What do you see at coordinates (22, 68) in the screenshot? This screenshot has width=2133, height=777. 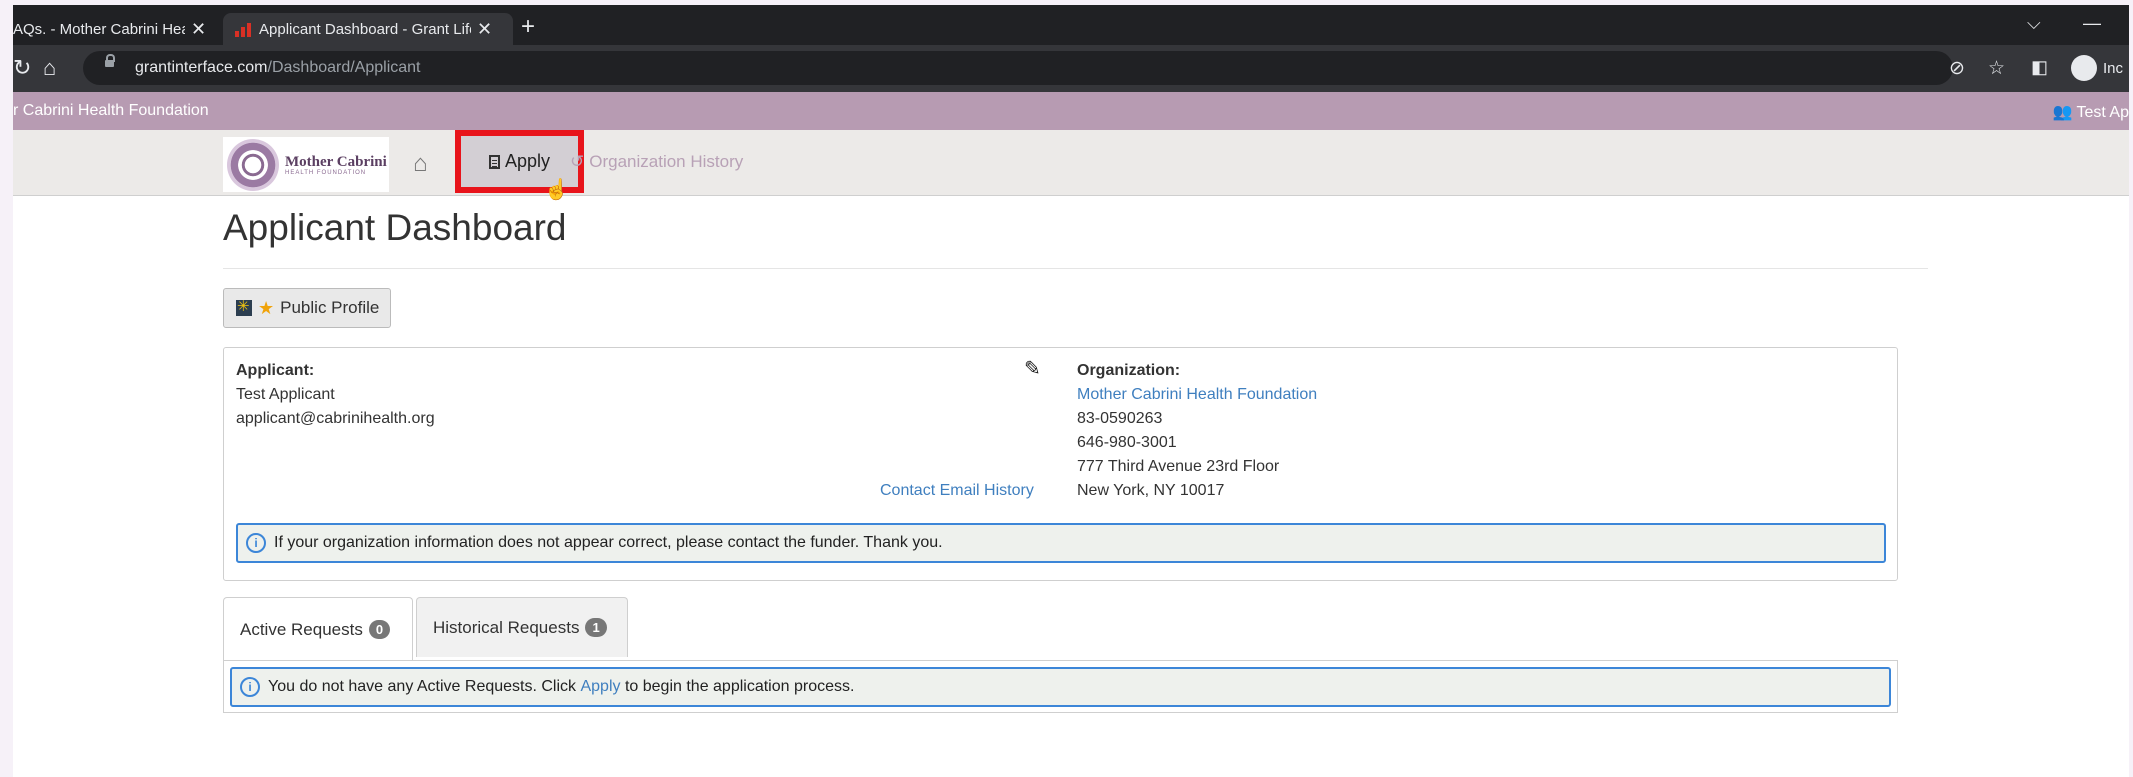 I see `reload-icon: ↻` at bounding box center [22, 68].